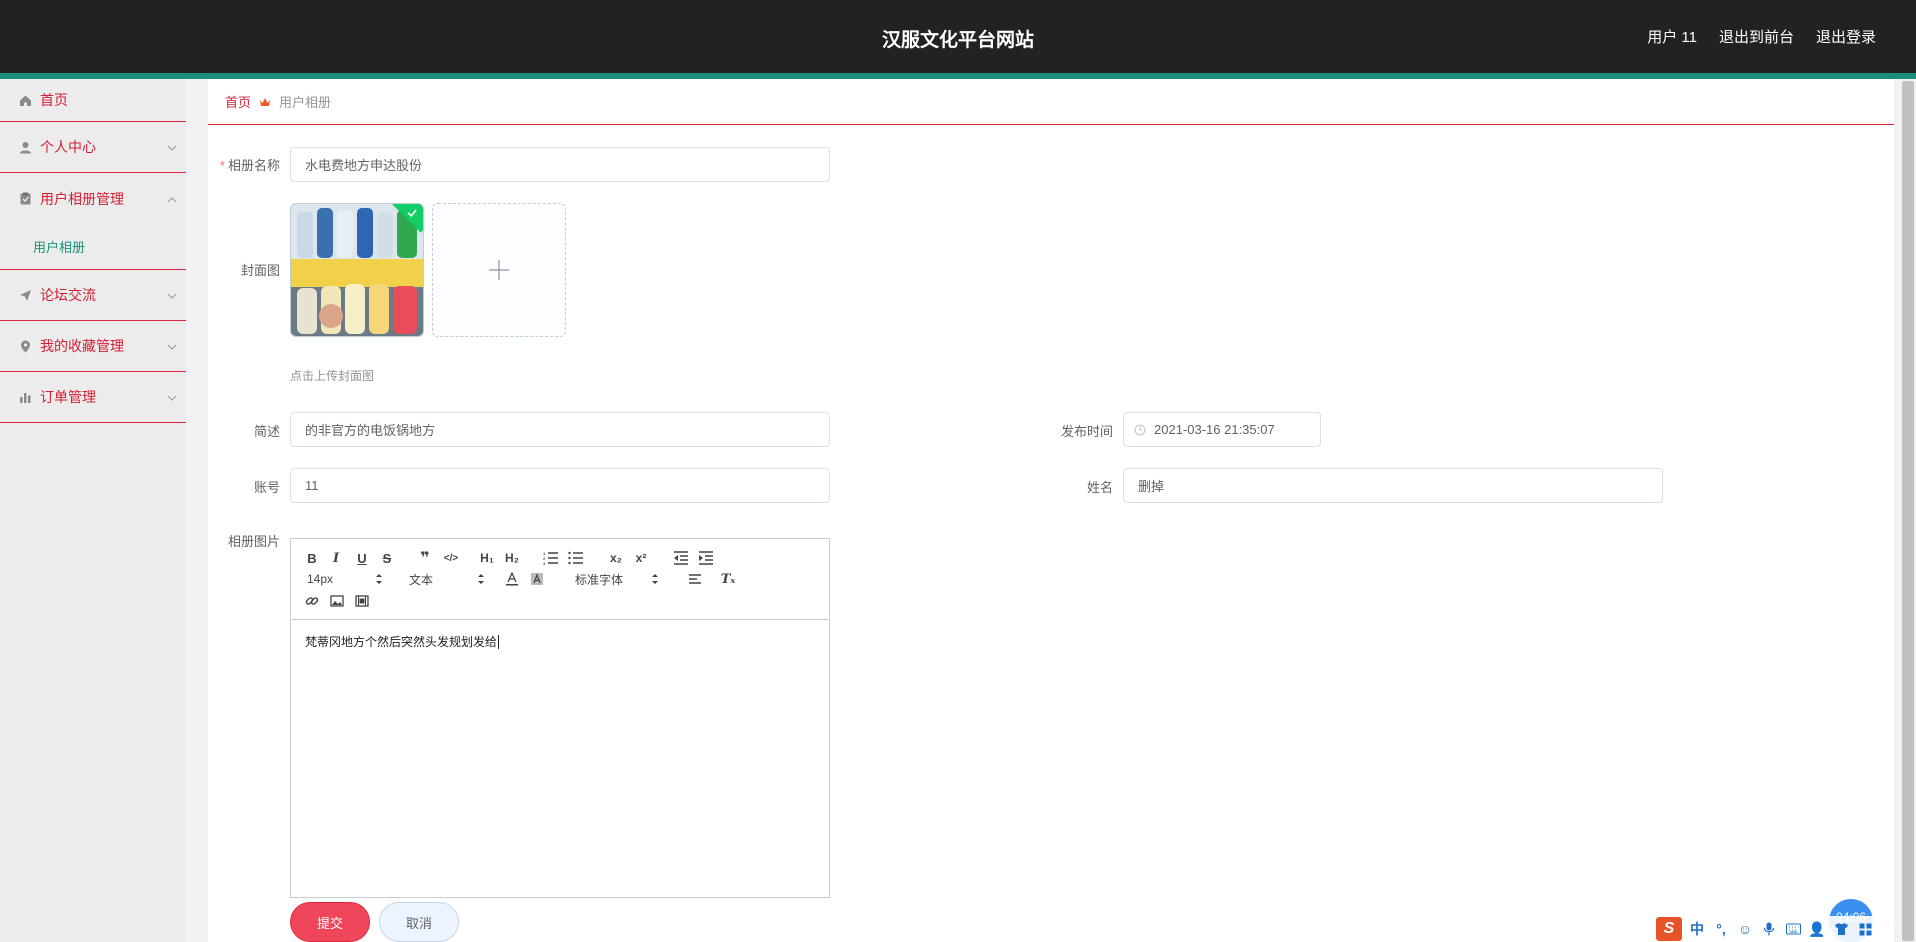 The width and height of the screenshot is (1916, 942). I want to click on text-cursor, so click(499, 642).